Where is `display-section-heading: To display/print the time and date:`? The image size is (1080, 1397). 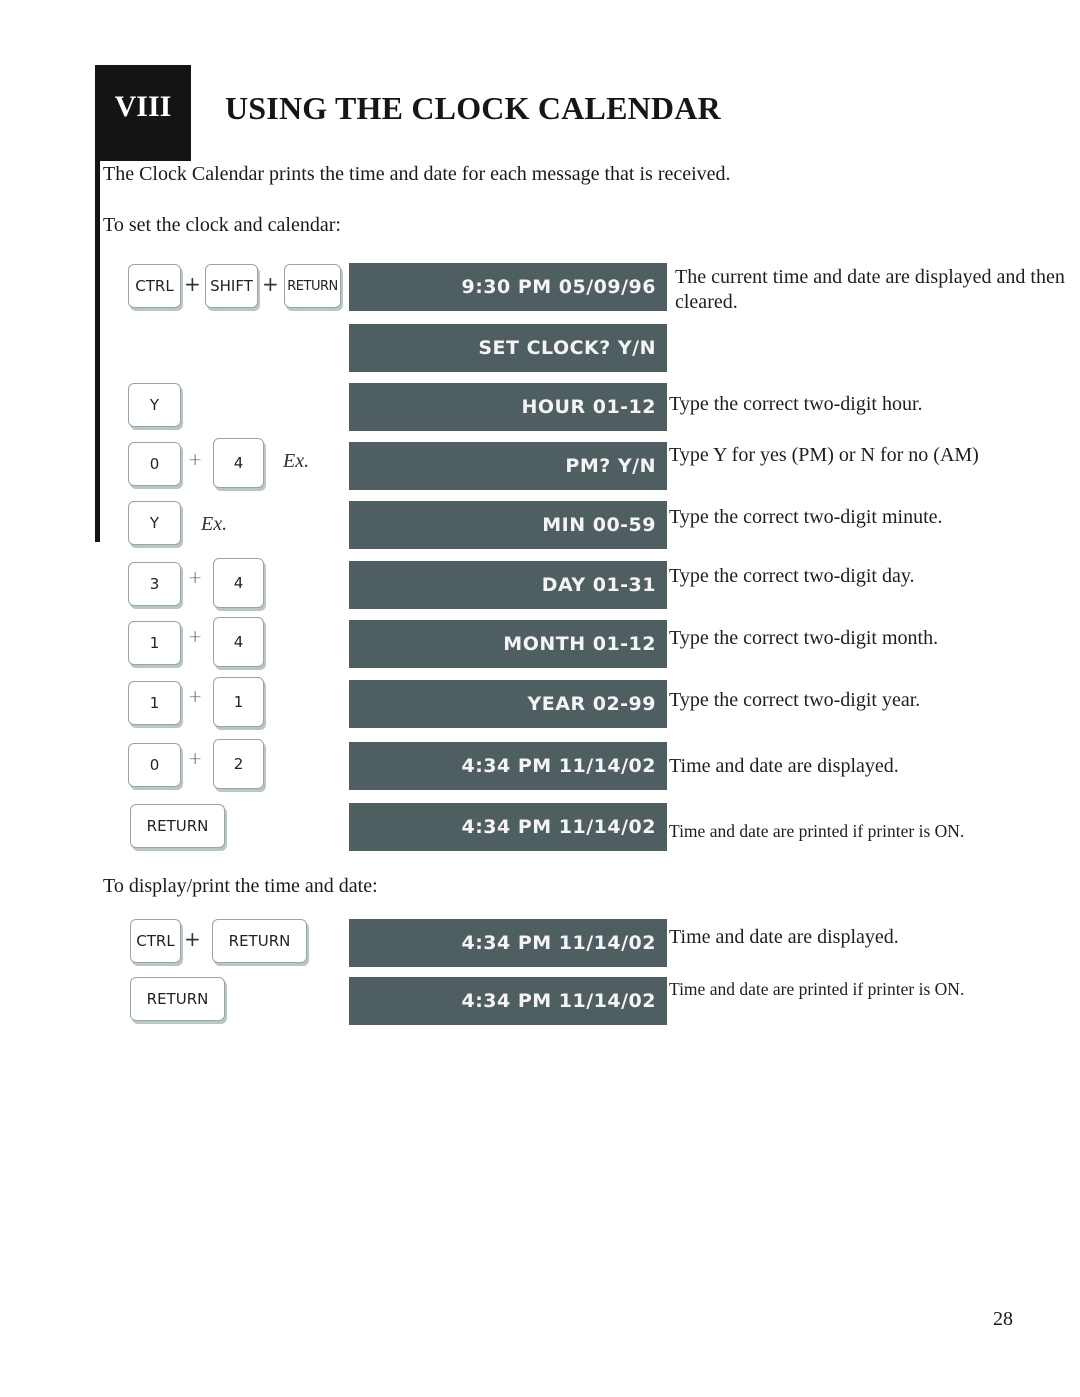 display-section-heading: To display/print the time and date: is located at coordinates (240, 886).